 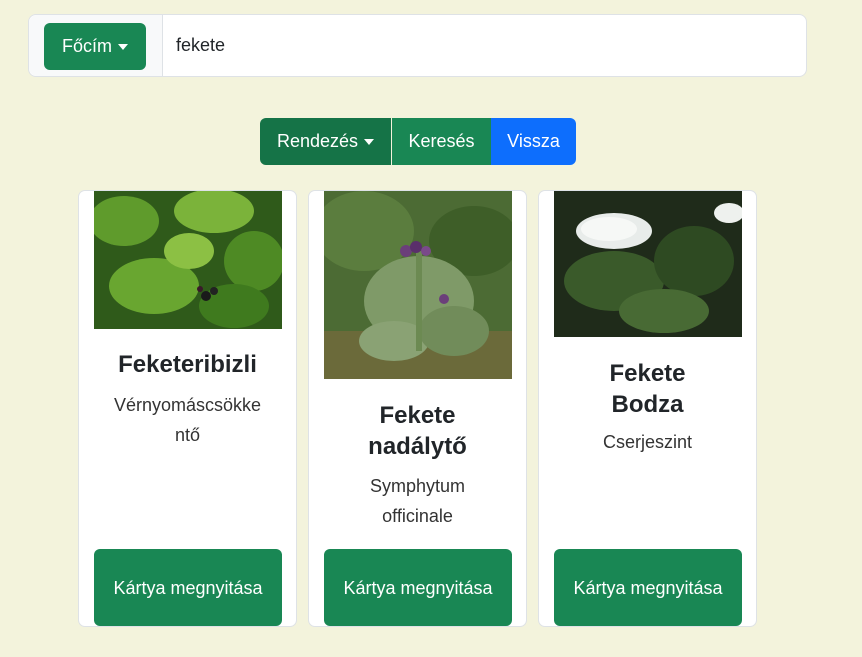 I want to click on sort-label: Rendezés, so click(x=317, y=141).